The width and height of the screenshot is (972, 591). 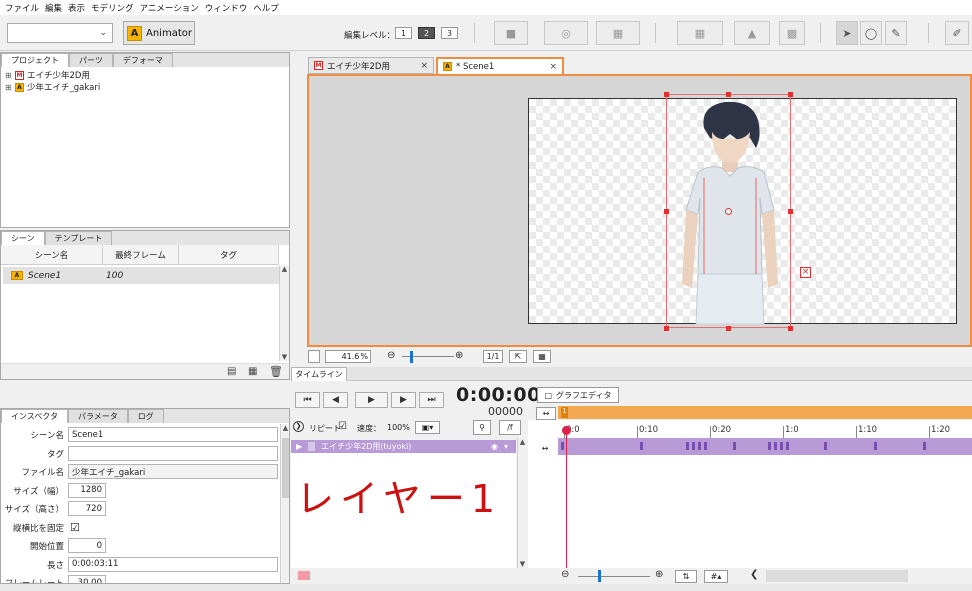 I want to click on animator-button: A Animator, so click(x=159, y=33).